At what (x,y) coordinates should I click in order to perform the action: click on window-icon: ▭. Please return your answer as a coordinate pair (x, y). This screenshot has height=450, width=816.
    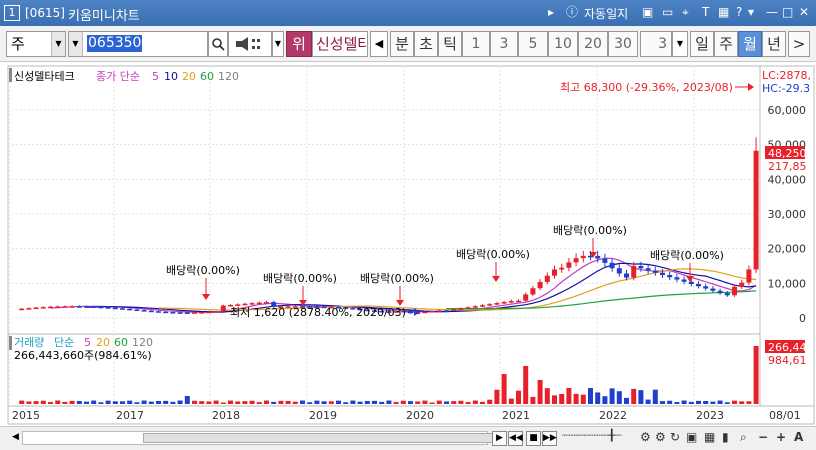
    Looking at the image, I should click on (667, 12).